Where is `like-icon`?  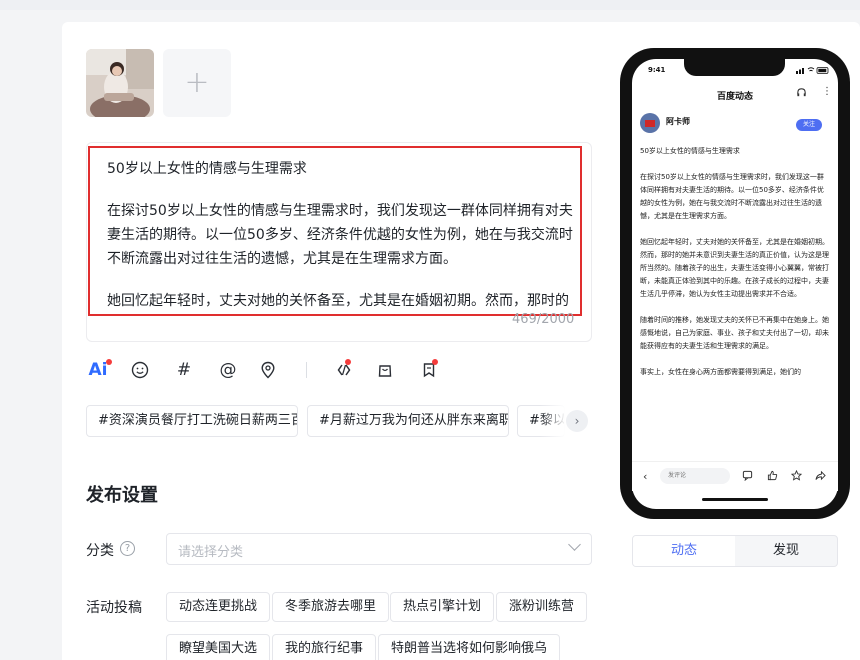
like-icon is located at coordinates (772, 477).